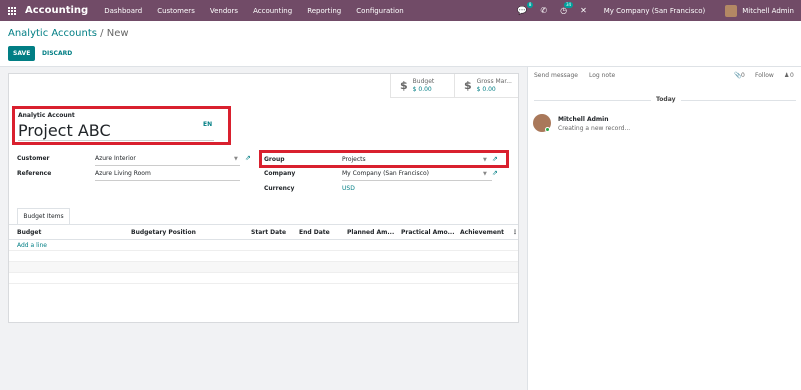  What do you see at coordinates (379, 11) in the screenshot?
I see `menu-configuration: Configuration` at bounding box center [379, 11].